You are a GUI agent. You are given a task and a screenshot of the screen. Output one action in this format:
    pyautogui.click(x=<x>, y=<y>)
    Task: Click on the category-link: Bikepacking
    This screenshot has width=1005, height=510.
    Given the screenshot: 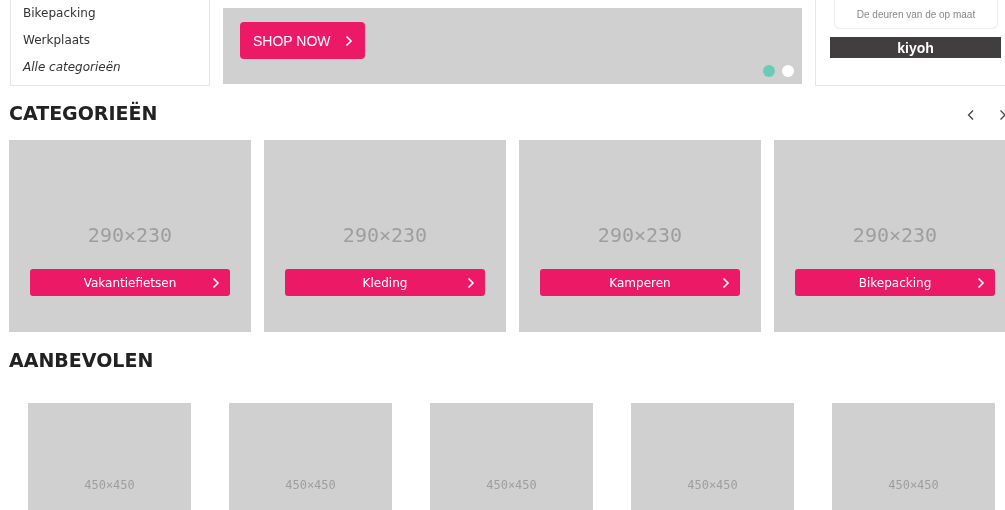 What is the action you would take?
    pyautogui.click(x=59, y=13)
    